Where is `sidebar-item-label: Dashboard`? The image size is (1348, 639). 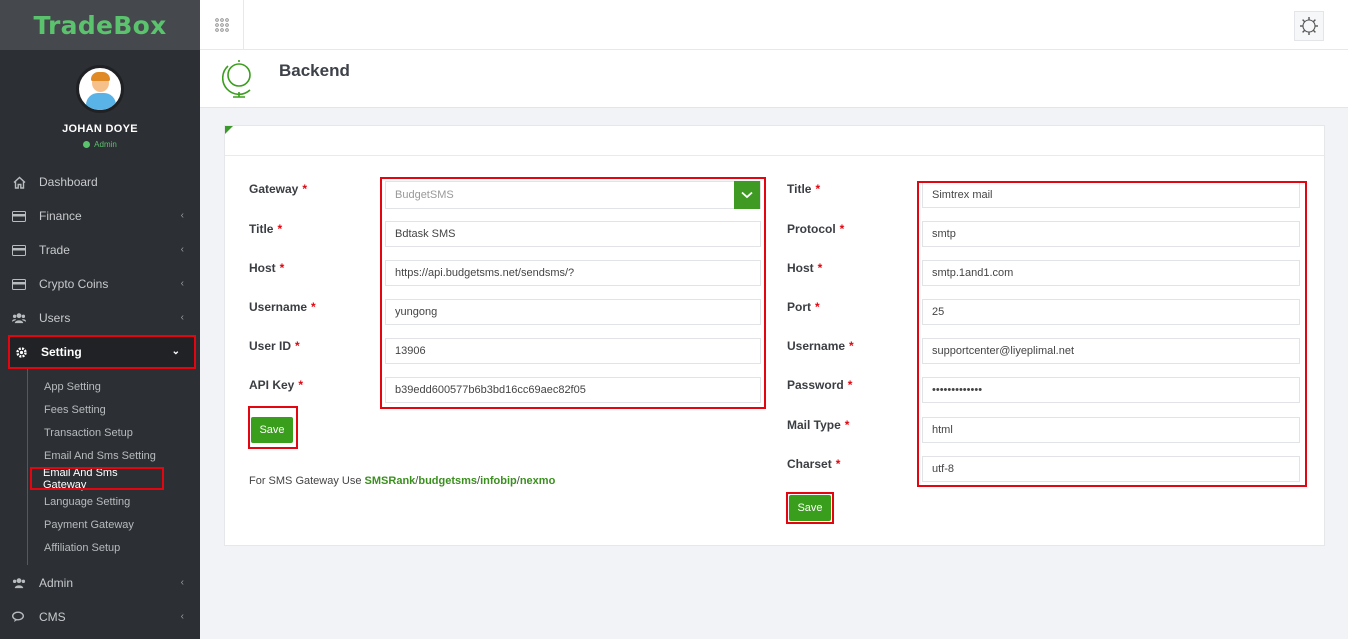 sidebar-item-label: Dashboard is located at coordinates (68, 182).